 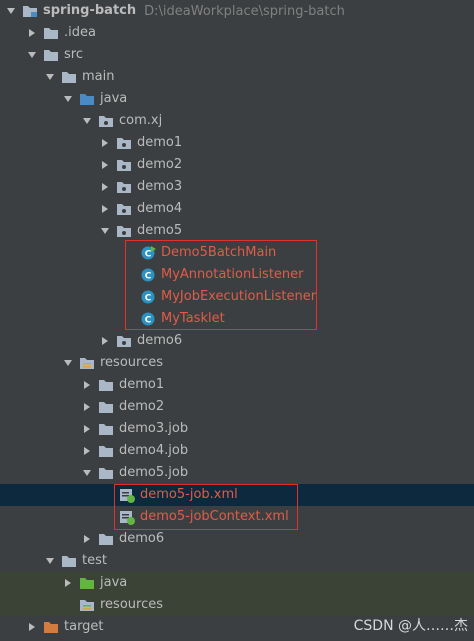 What do you see at coordinates (51, 627) in the screenshot?
I see `excluded-folder-icon` at bounding box center [51, 627].